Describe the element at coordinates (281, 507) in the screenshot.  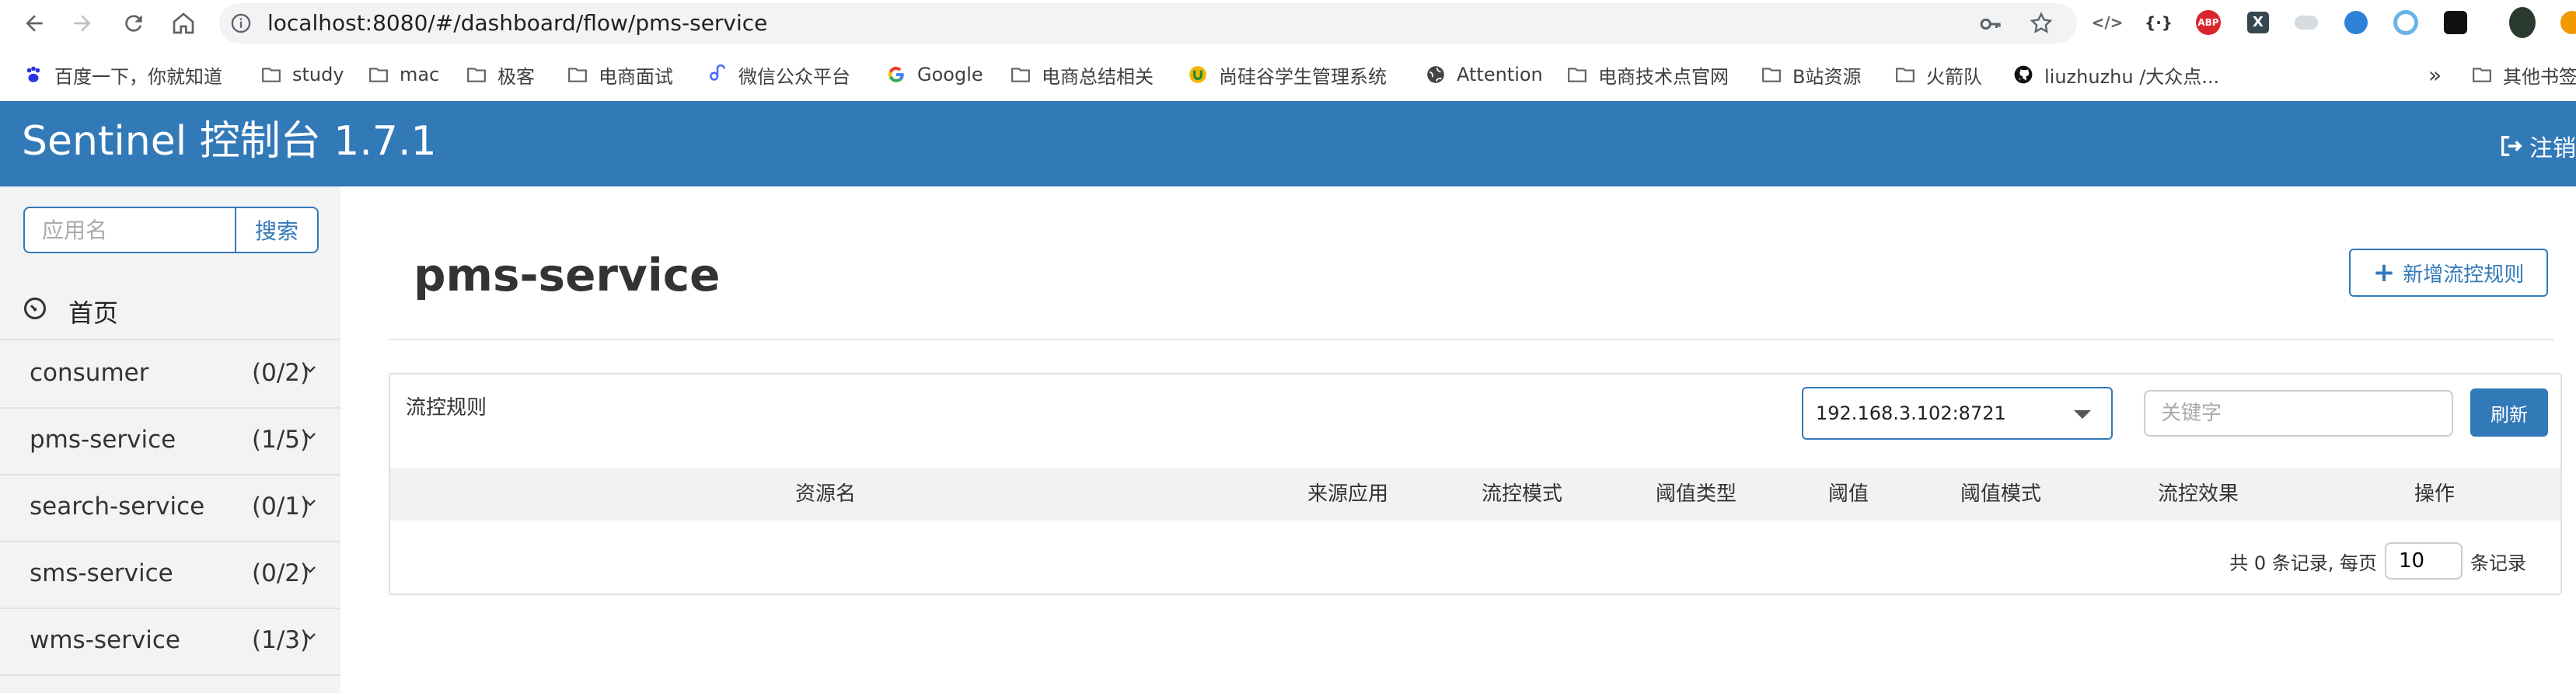
I see `app-instance-count: (0/1)` at that location.